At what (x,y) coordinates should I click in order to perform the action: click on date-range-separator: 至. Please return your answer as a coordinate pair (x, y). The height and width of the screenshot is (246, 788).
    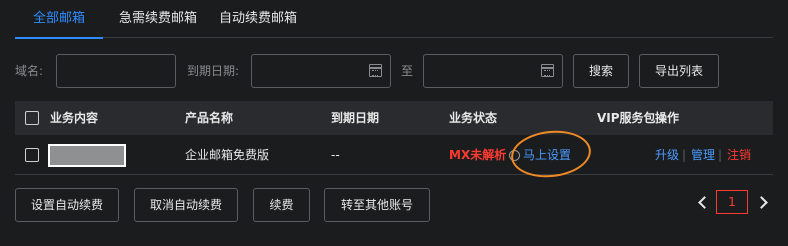
    Looking at the image, I should click on (407, 71).